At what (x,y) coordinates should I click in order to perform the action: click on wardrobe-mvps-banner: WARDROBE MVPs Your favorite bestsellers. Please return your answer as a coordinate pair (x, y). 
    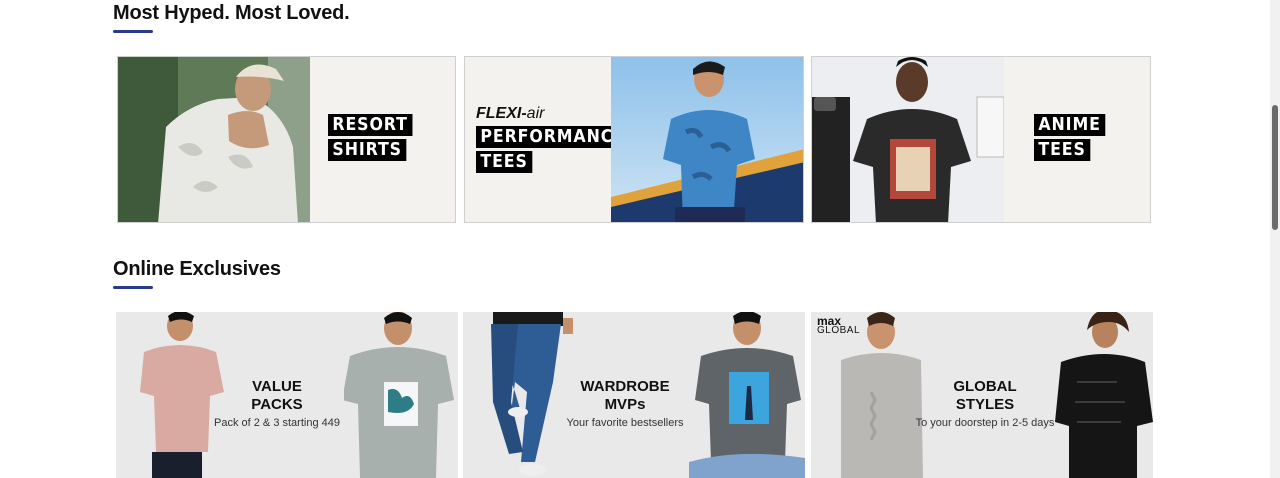
    Looking at the image, I should click on (634, 395).